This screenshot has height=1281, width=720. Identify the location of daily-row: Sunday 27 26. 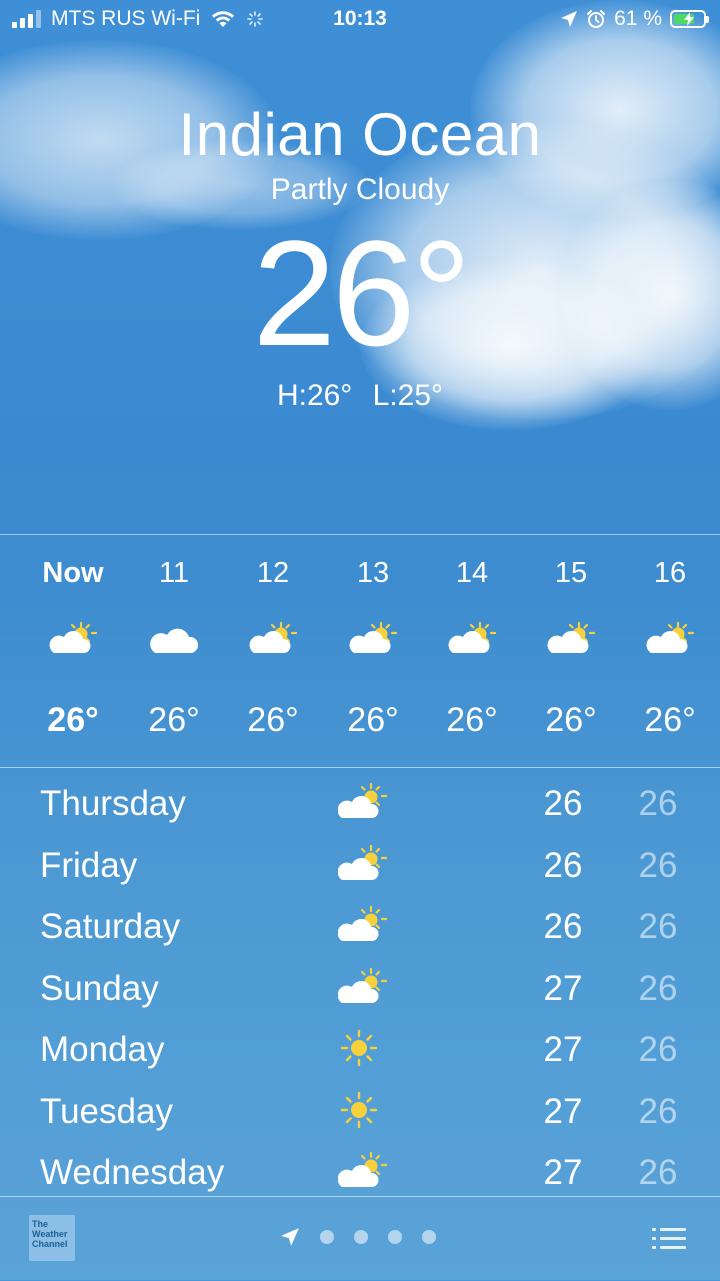
(360, 990).